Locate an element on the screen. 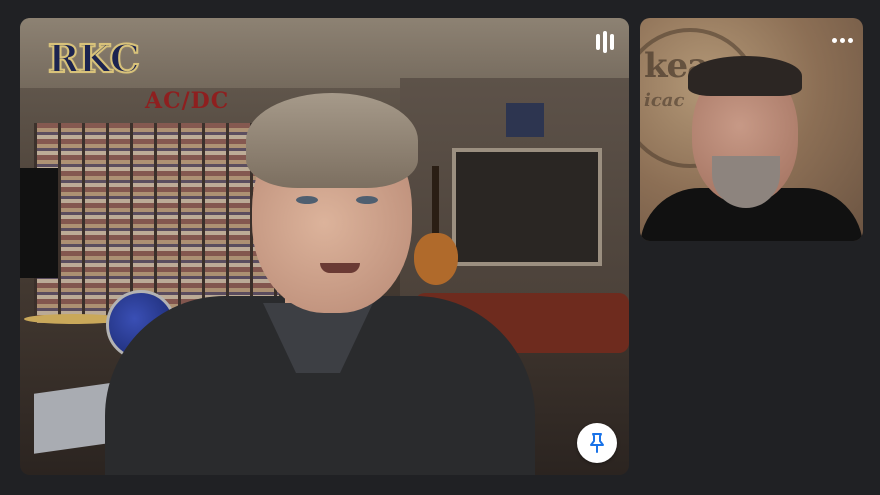 The height and width of the screenshot is (495, 880). wall-logo-subtext: icac is located at coordinates (664, 100).